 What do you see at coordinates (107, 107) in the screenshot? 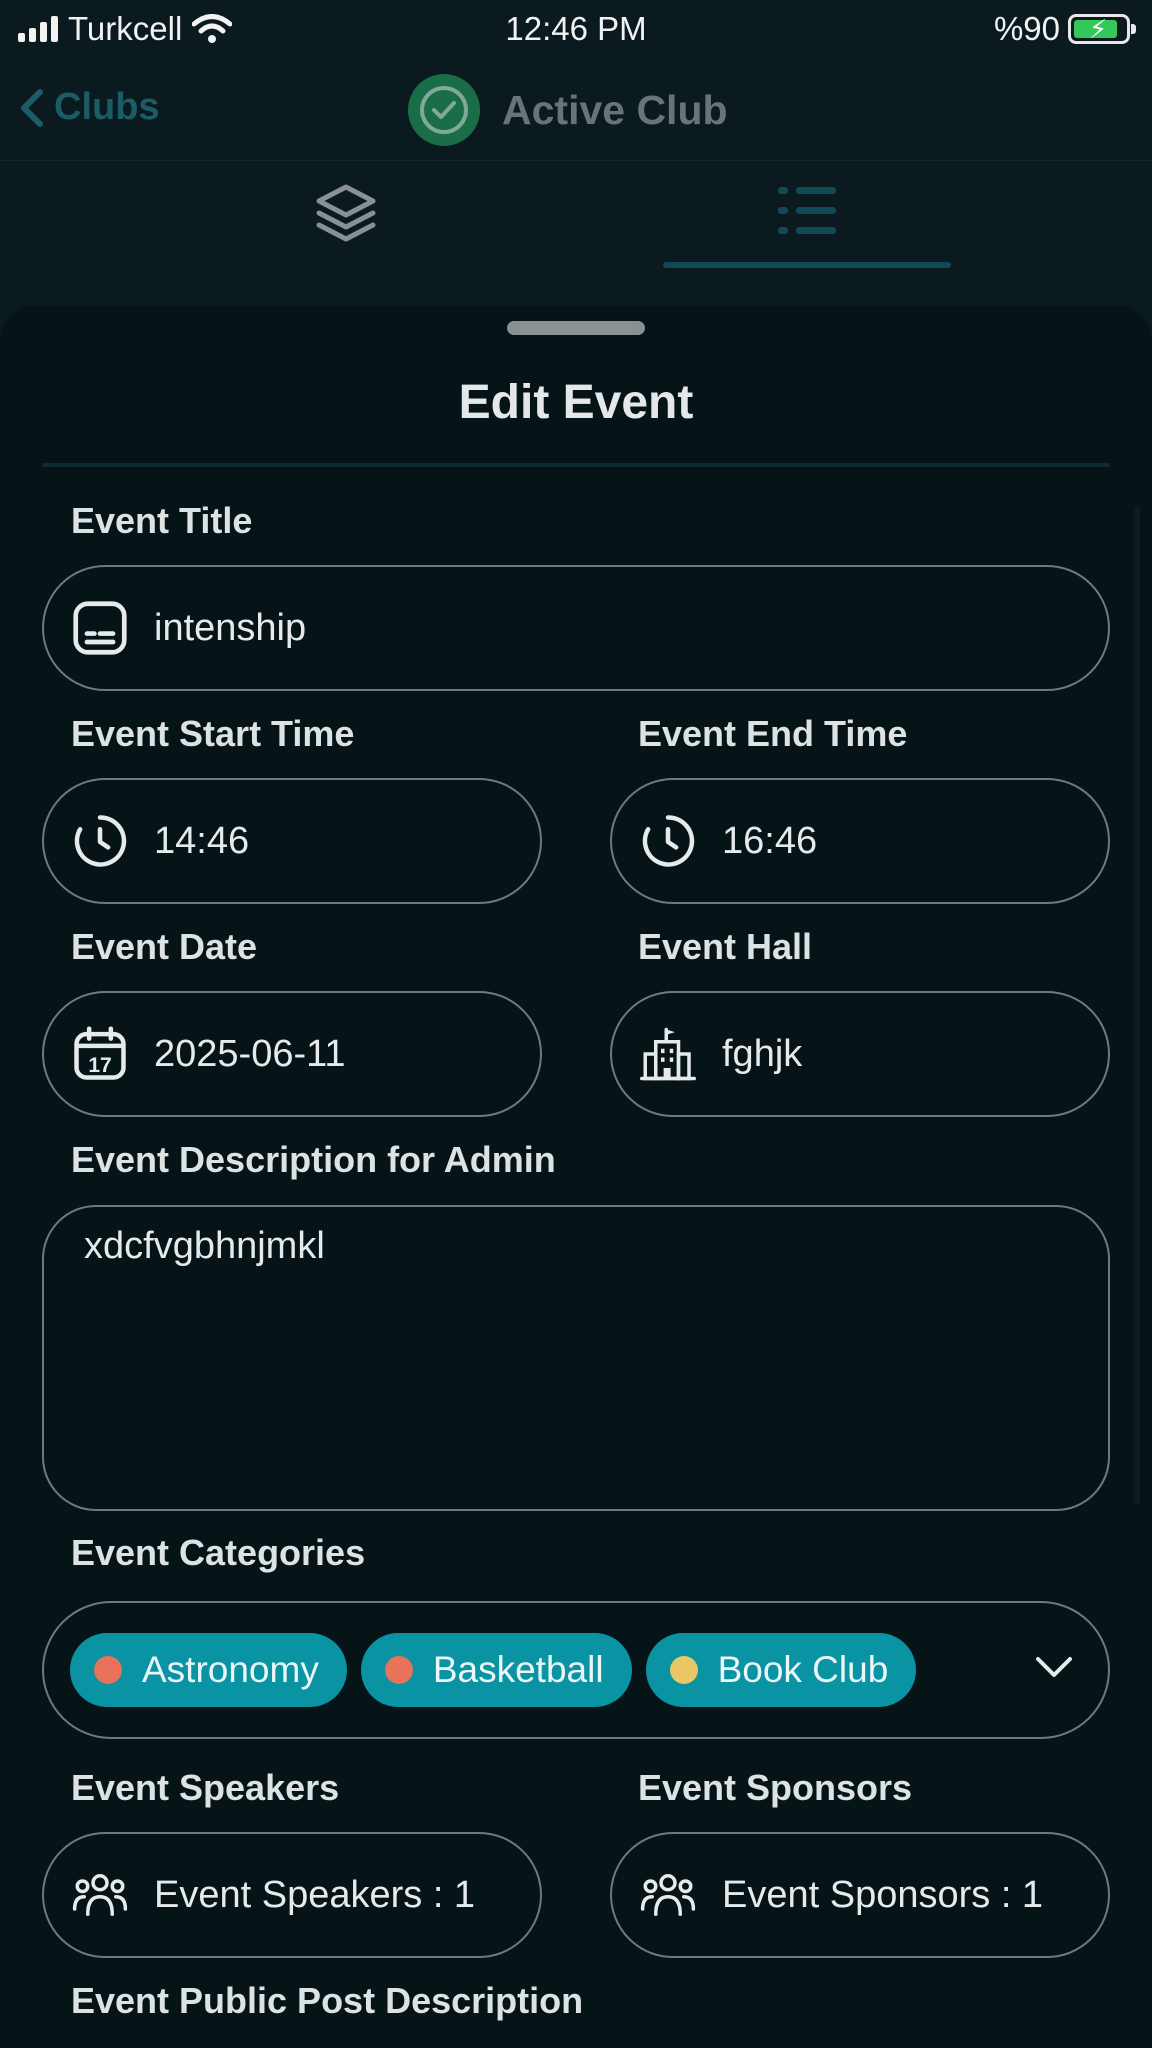
I see `back-label: Clubs` at bounding box center [107, 107].